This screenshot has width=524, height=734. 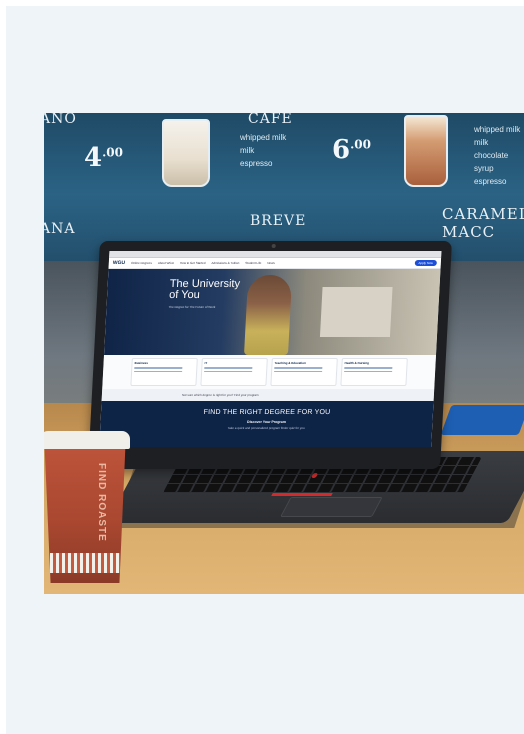 I want to click on find-degree-title: FIND THE RIGHT DEGREE FOR YOU, so click(x=267, y=412).